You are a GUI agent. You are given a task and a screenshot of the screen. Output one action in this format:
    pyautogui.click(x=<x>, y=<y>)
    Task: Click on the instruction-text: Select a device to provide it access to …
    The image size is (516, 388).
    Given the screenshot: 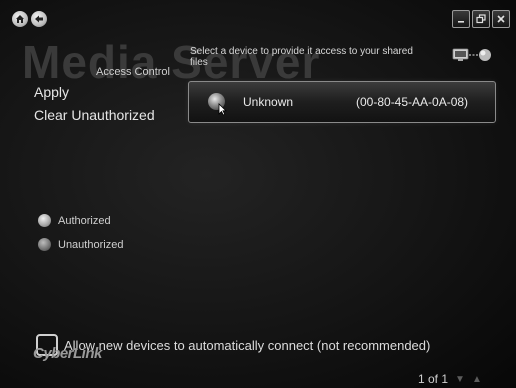 What is the action you would take?
    pyautogui.click(x=301, y=57)
    